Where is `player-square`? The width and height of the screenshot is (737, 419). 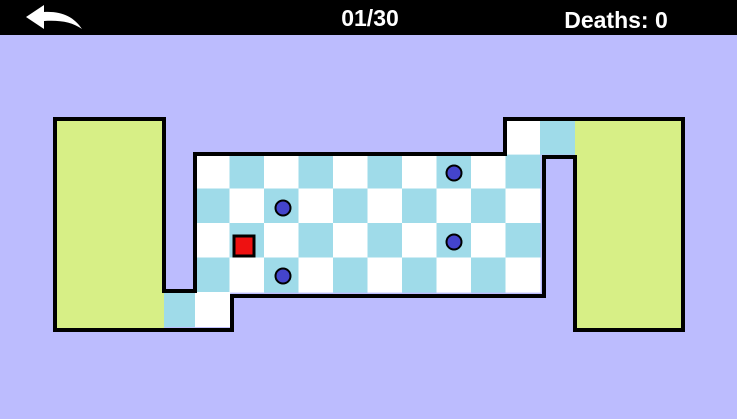
player-square is located at coordinates (244, 246).